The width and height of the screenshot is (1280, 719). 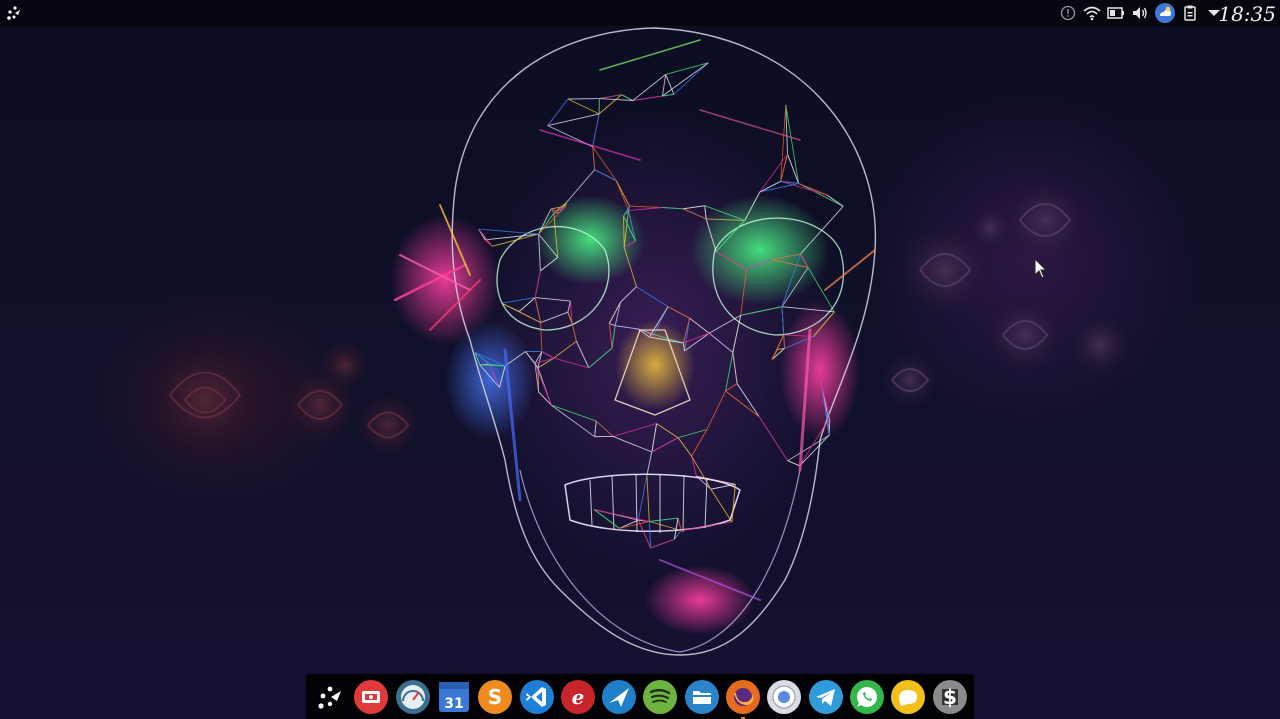 I want to click on dock-item-calendar: 31, so click(x=454, y=697).